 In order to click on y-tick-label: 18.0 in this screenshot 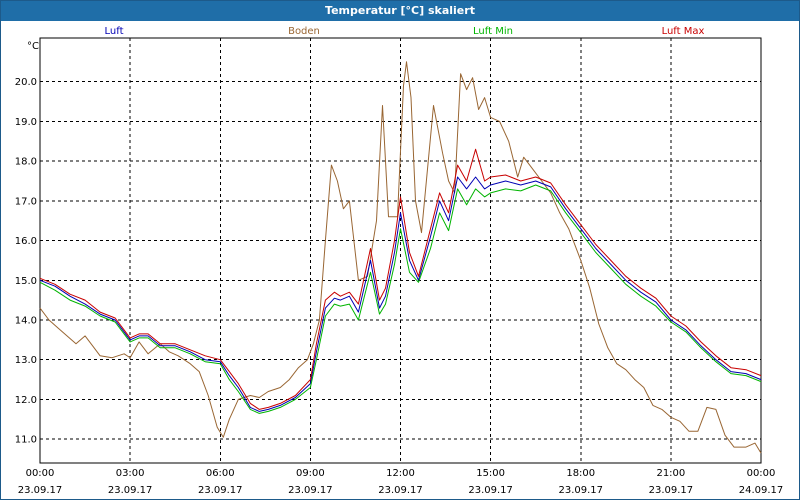, I will do `click(26, 162)`.